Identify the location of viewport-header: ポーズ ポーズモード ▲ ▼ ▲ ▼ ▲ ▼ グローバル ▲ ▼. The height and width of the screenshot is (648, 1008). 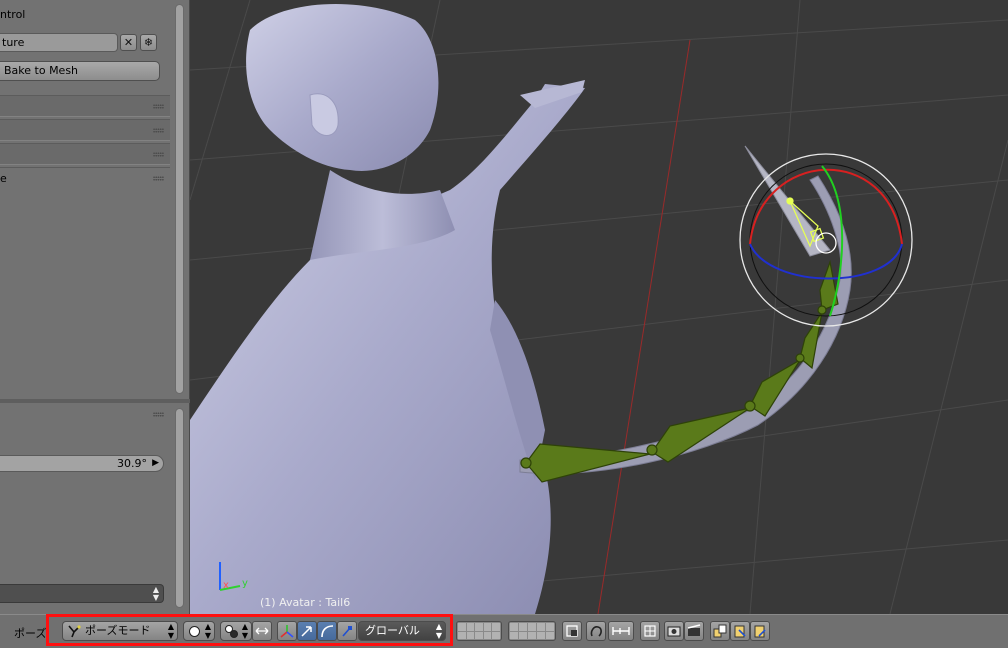
(504, 631).